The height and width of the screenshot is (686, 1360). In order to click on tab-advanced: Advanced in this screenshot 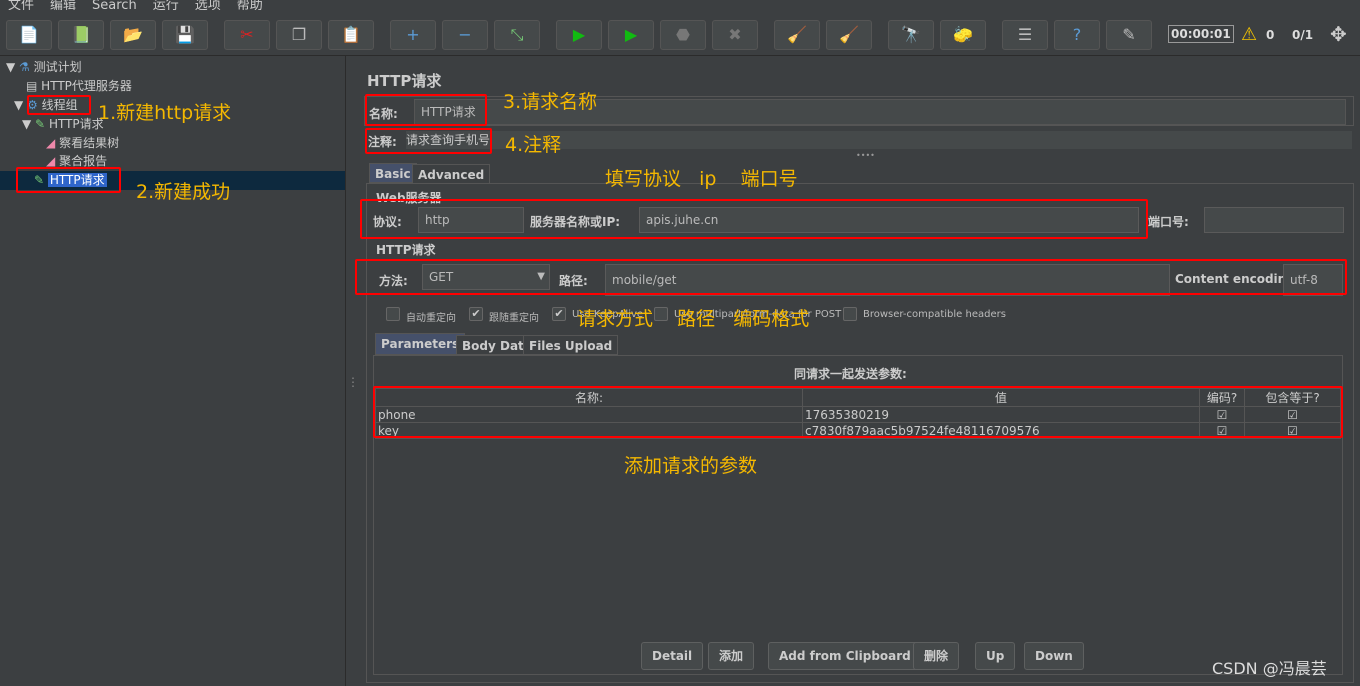, I will do `click(451, 174)`.